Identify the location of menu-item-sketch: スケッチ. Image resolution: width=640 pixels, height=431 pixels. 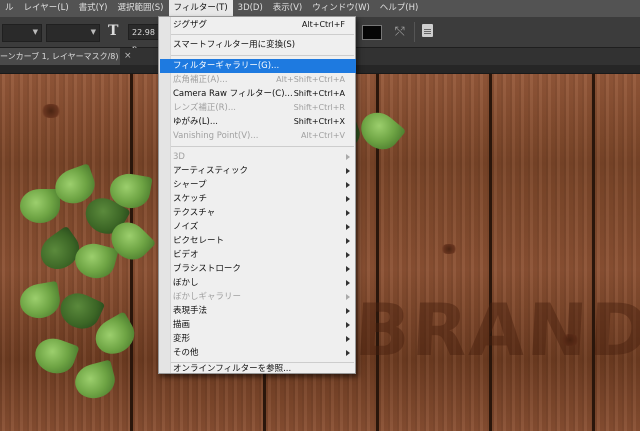
(263, 199).